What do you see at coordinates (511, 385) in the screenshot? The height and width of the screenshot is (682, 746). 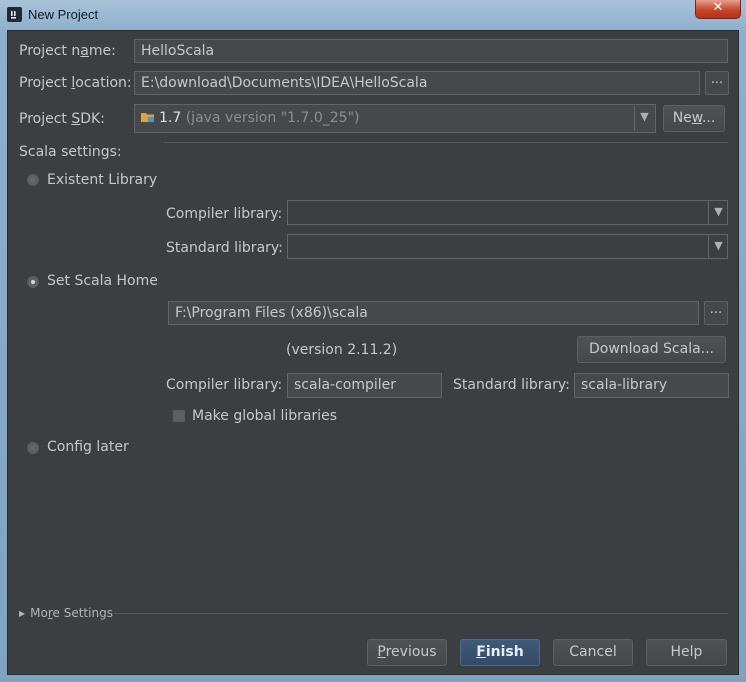 I see `standard-library-label: Standard library:` at bounding box center [511, 385].